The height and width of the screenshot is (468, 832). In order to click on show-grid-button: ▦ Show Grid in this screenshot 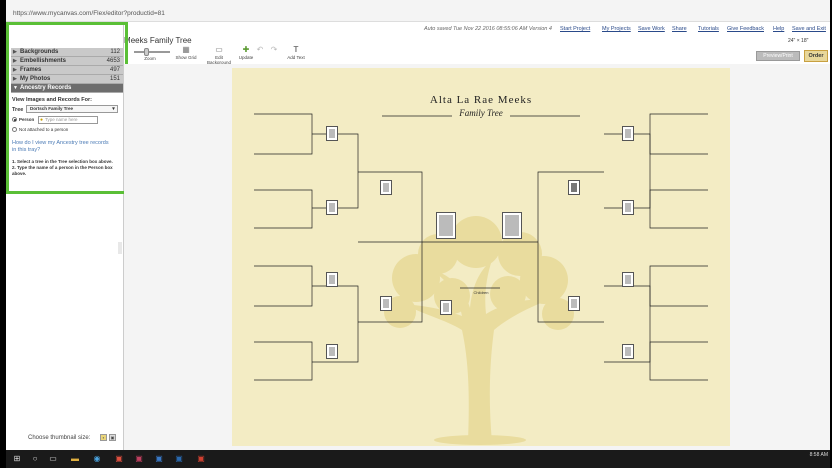, I will do `click(186, 53)`.